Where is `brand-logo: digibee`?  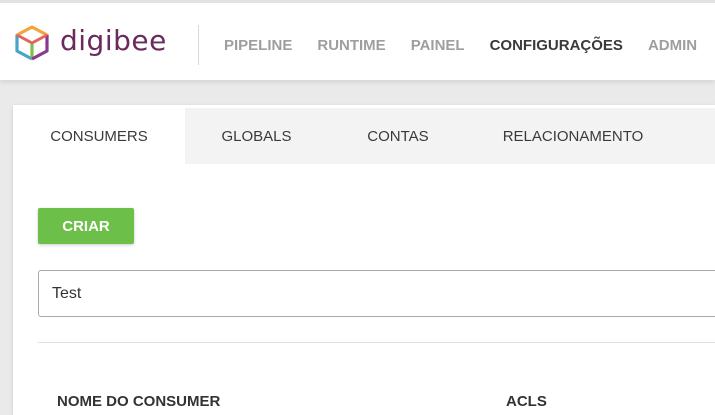 brand-logo: digibee is located at coordinates (89, 43).